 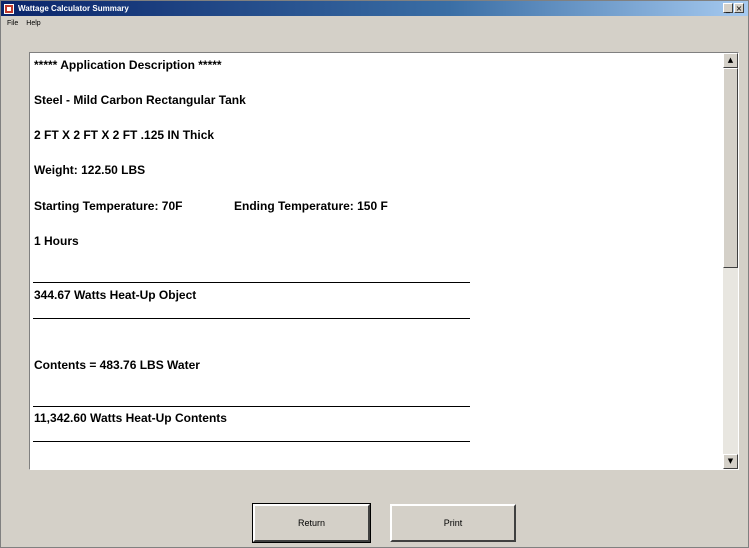 What do you see at coordinates (117, 365) in the screenshot?
I see `contents-line: Contents = 483.76 LBS Water` at bounding box center [117, 365].